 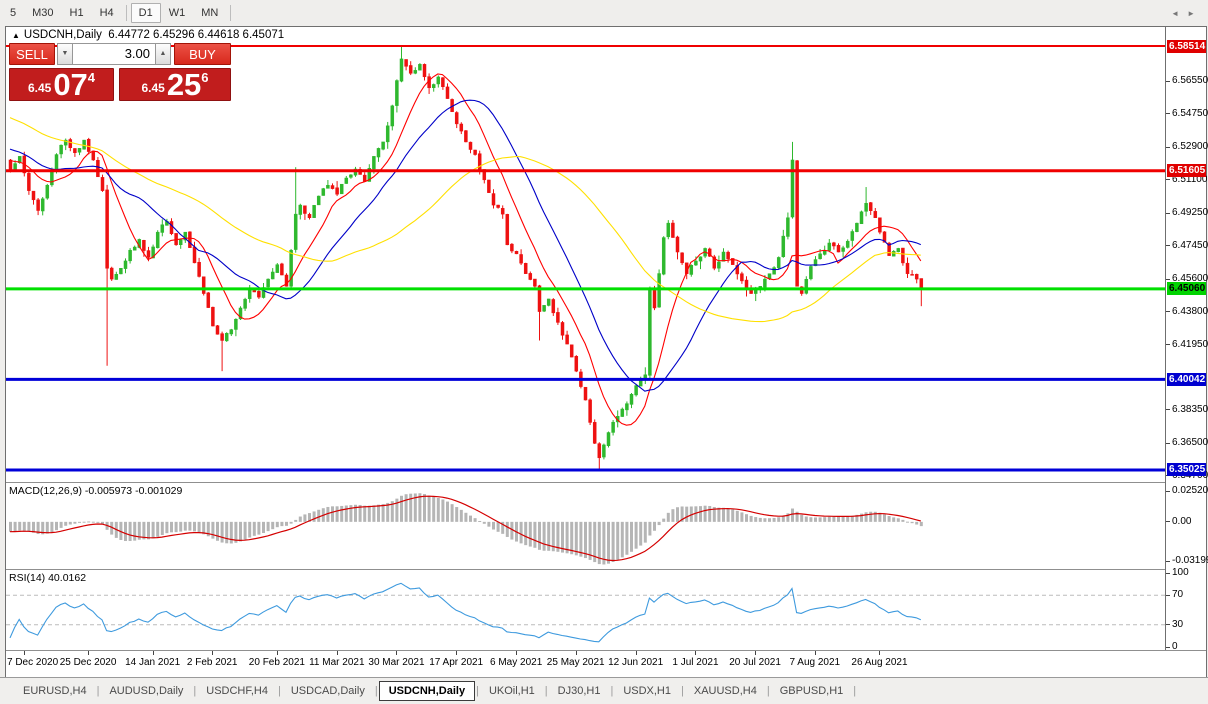 I want to click on tab-xauusd-h4: XAUUSD,H4, so click(x=725, y=691).